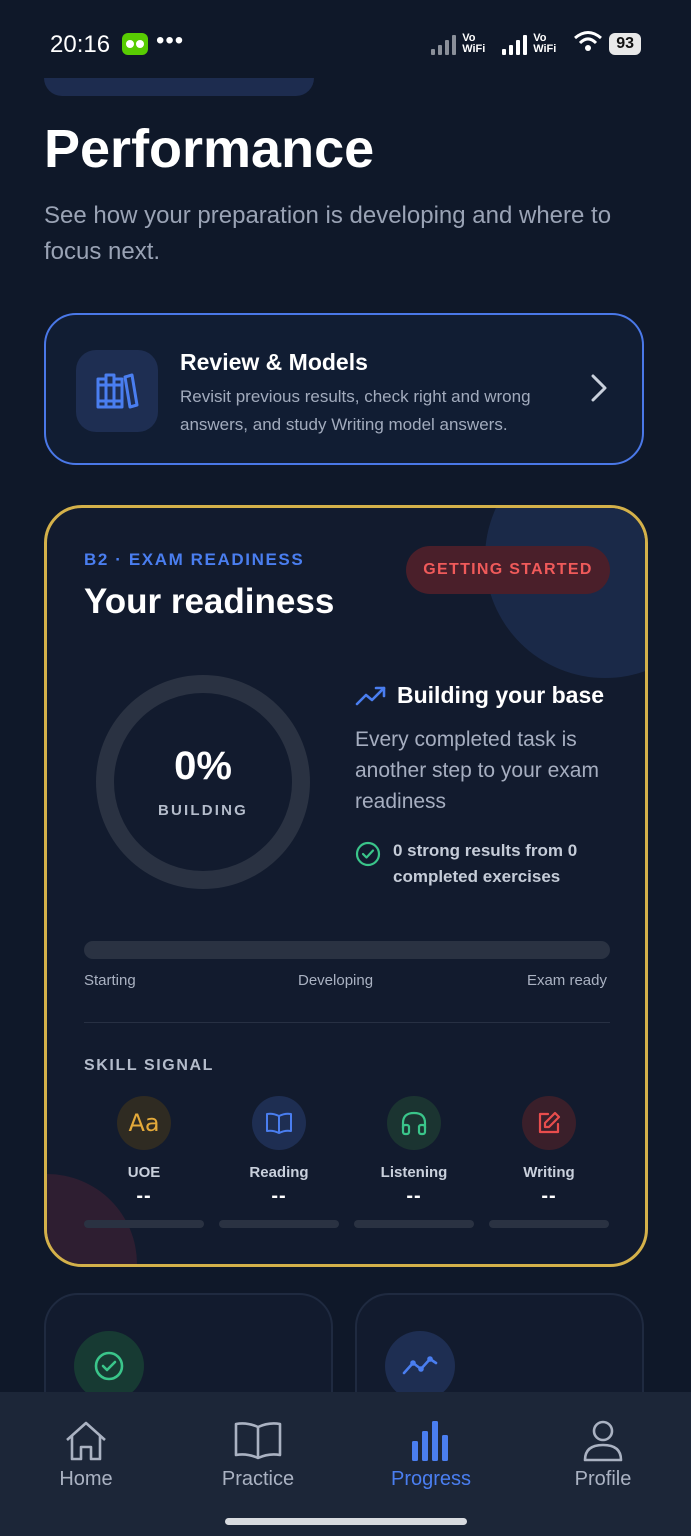 This screenshot has height=1536, width=691. I want to click on tab-label: Profile, so click(603, 1479).